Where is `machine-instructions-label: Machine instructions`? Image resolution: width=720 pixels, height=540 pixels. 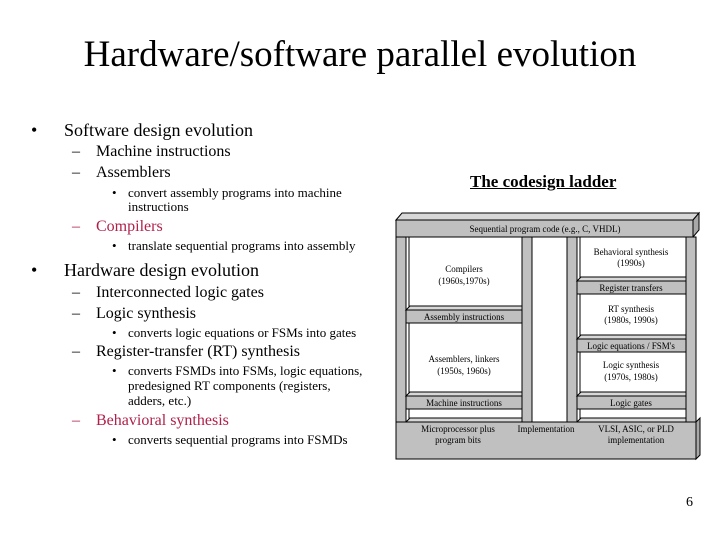
machine-instructions-label: Machine instructions is located at coordinates (464, 403).